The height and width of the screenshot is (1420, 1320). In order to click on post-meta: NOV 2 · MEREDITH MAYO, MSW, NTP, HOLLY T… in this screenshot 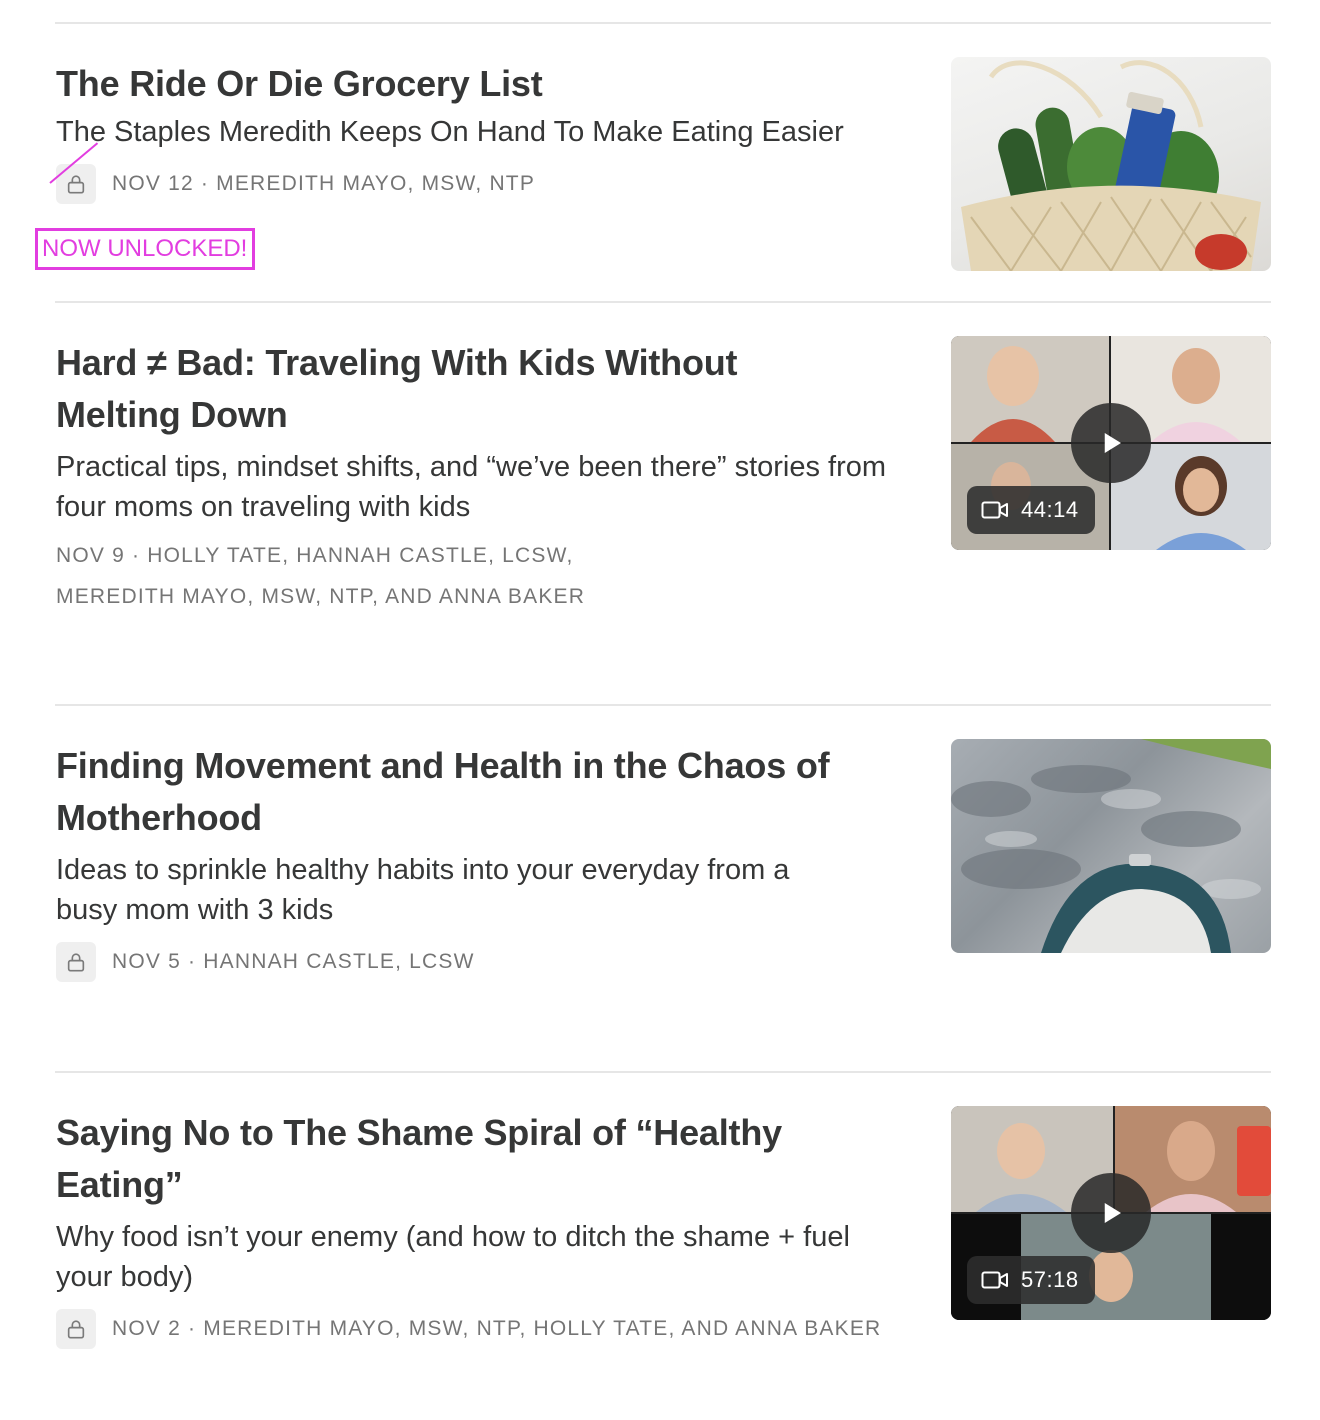, I will do `click(497, 1328)`.